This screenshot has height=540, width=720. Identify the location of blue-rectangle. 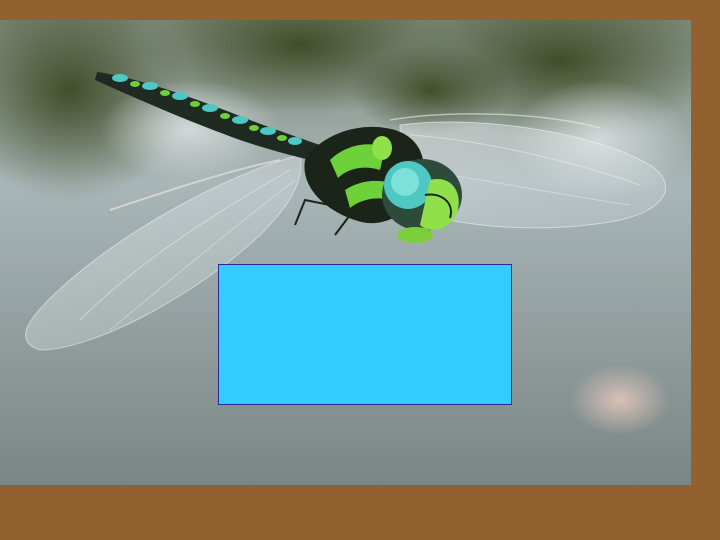
(365, 334).